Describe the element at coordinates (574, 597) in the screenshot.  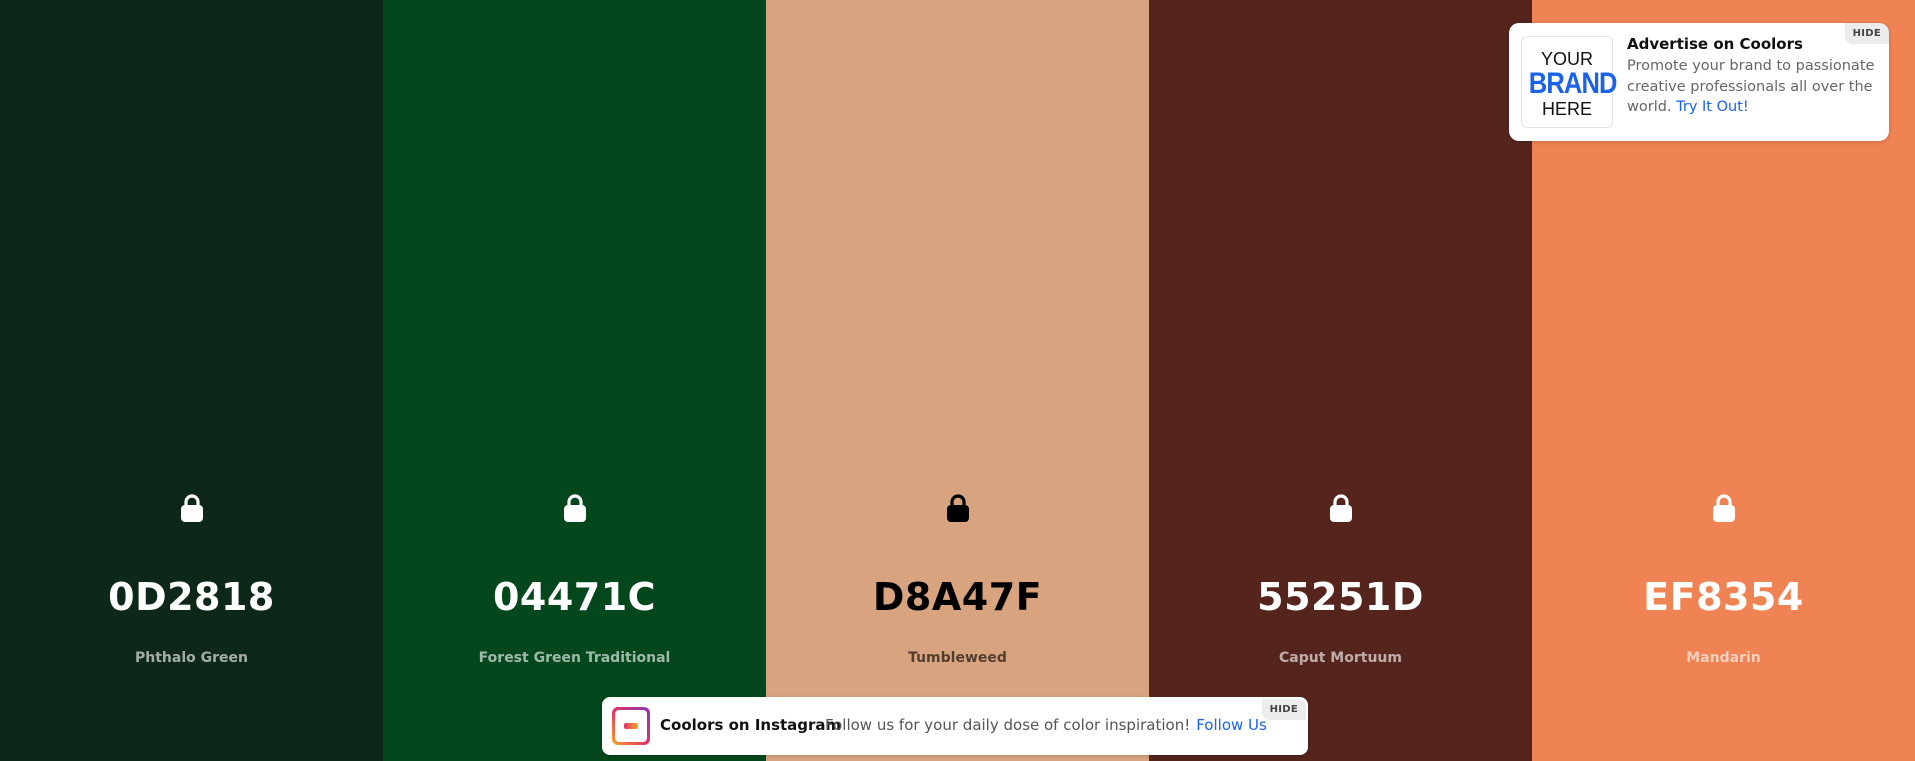
I see `hex-code: 04471C` at that location.